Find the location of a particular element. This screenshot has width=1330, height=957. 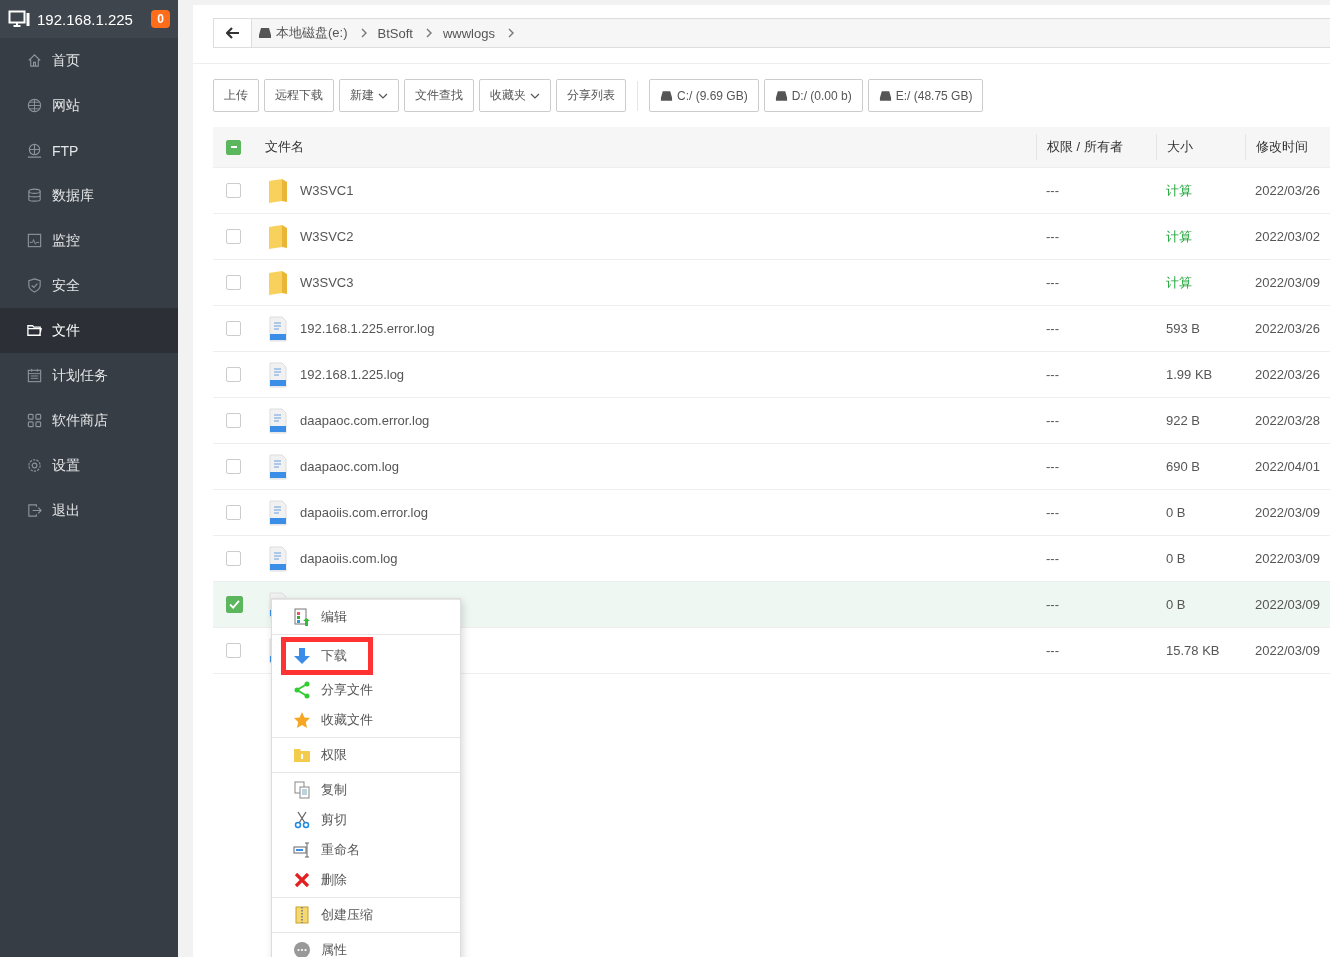

folder-icon is located at coordinates (278, 282).